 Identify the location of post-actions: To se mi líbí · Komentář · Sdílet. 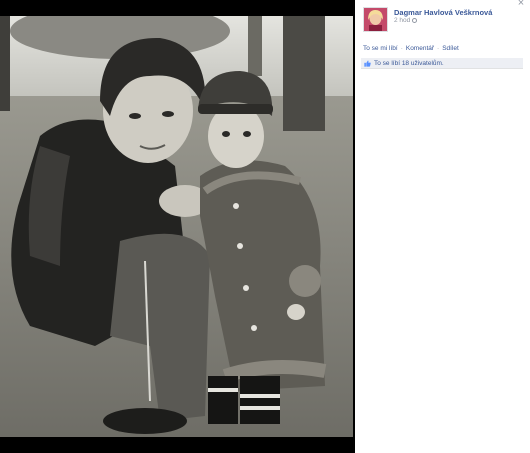
(411, 48).